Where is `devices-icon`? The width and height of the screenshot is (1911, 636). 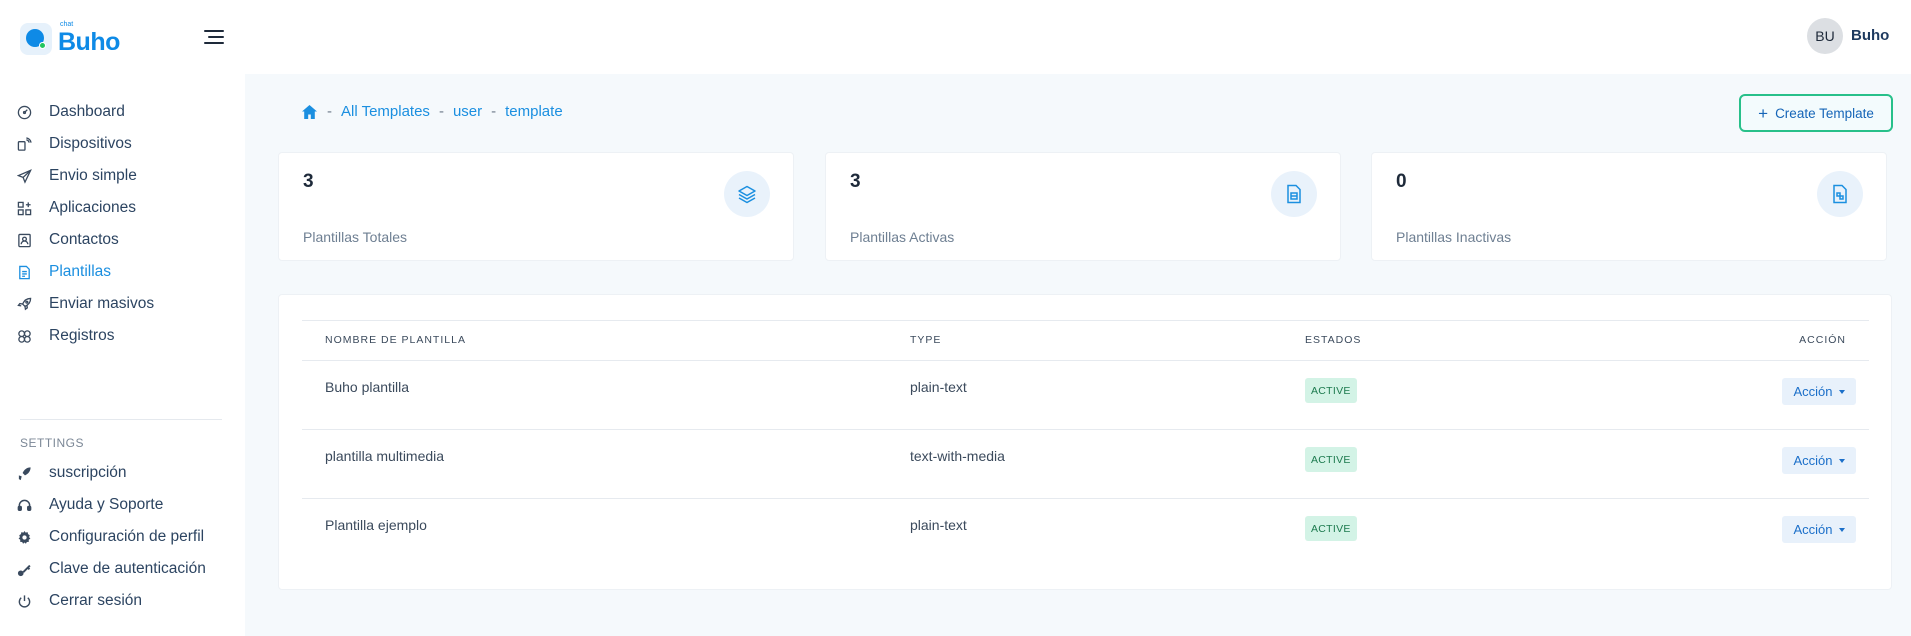
devices-icon is located at coordinates (24, 144).